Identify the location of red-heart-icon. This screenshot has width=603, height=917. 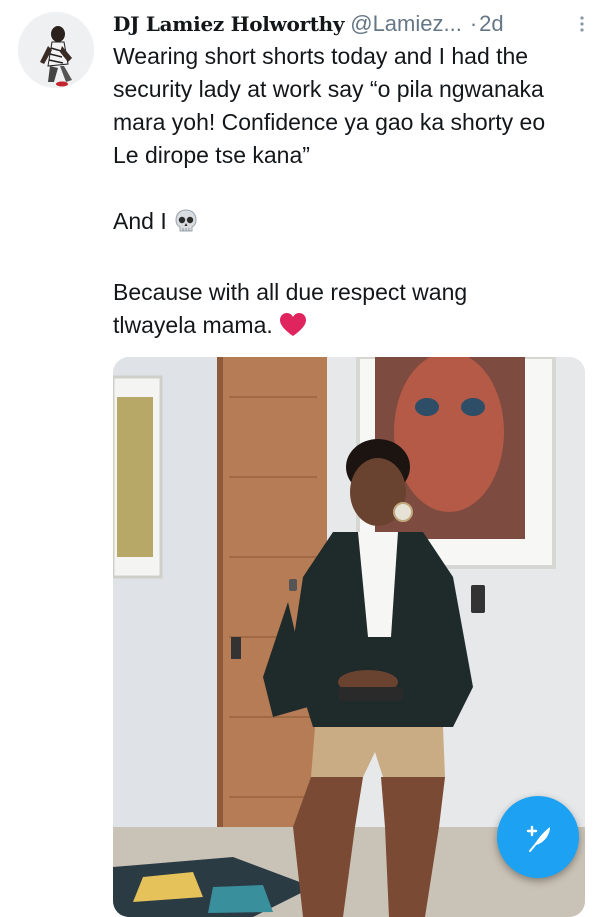
(293, 329).